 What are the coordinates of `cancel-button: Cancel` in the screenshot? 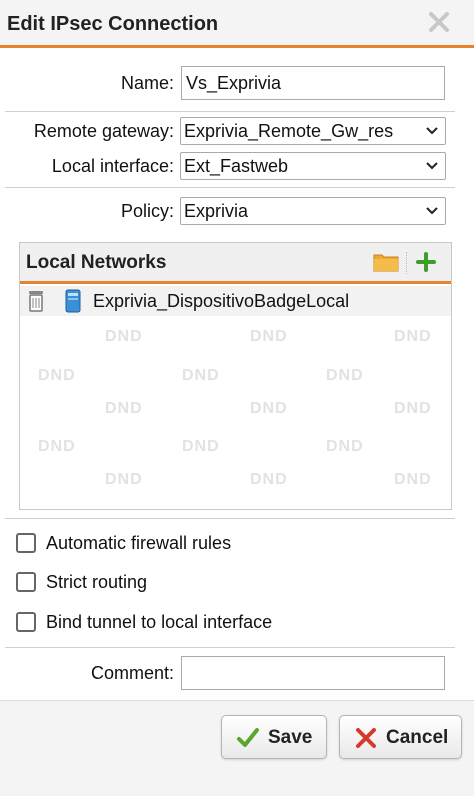 It's located at (400, 737).